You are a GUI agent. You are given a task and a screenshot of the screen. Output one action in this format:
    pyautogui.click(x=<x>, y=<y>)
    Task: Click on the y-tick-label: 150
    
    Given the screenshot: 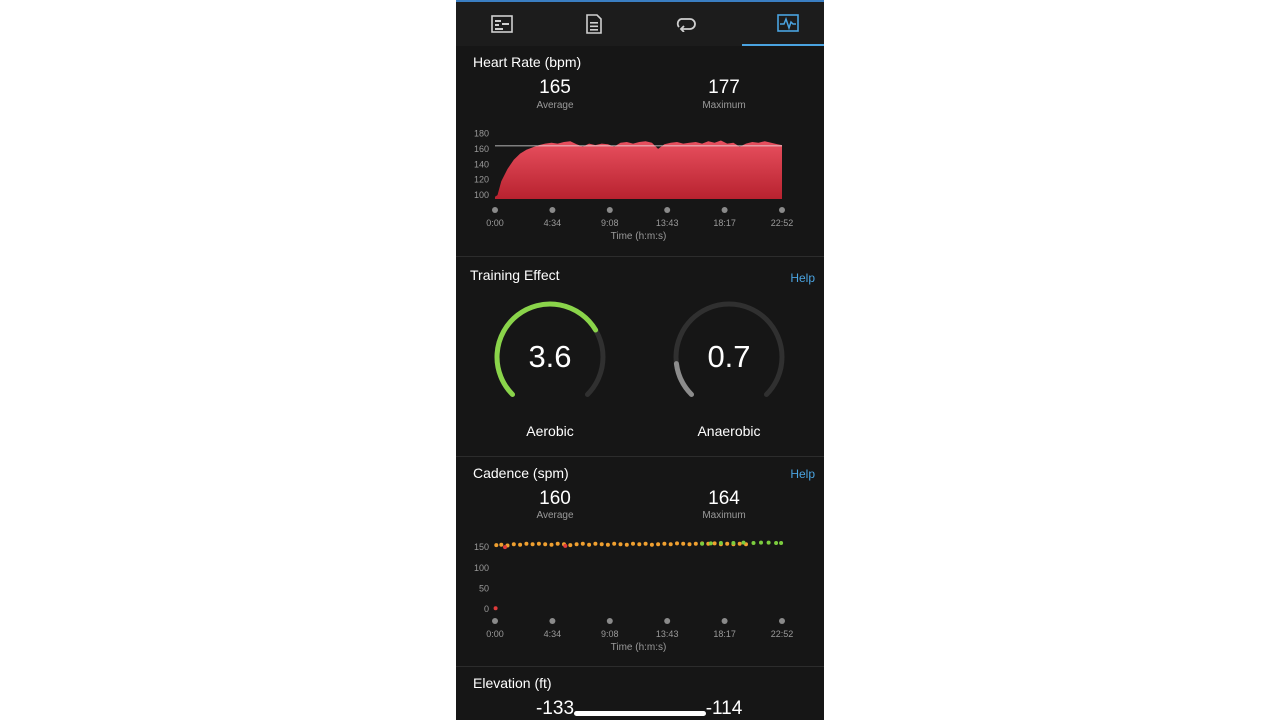 What is the action you would take?
    pyautogui.click(x=481, y=547)
    